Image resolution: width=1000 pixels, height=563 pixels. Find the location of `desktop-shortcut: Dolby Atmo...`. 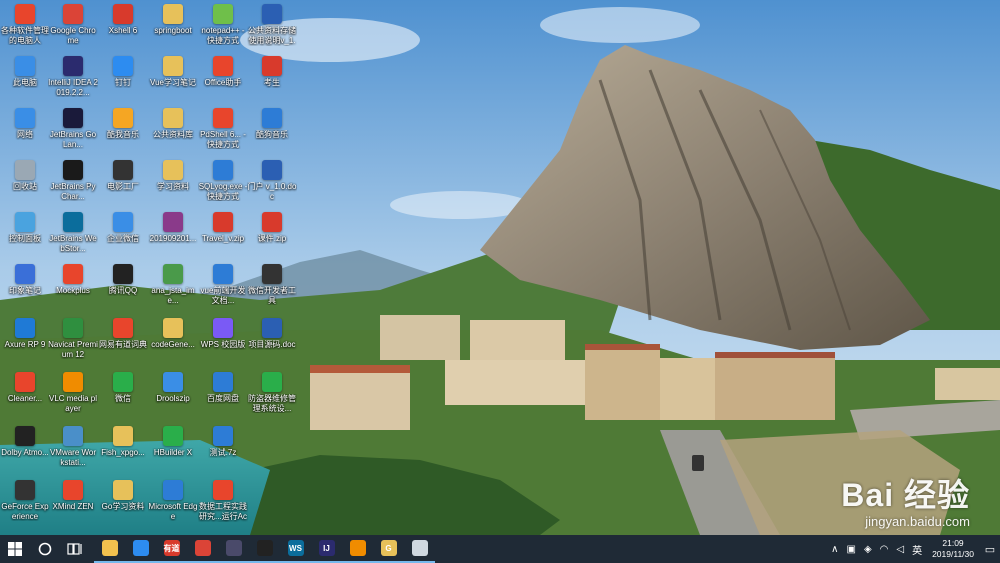

desktop-shortcut: Dolby Atmo... is located at coordinates (25, 454).